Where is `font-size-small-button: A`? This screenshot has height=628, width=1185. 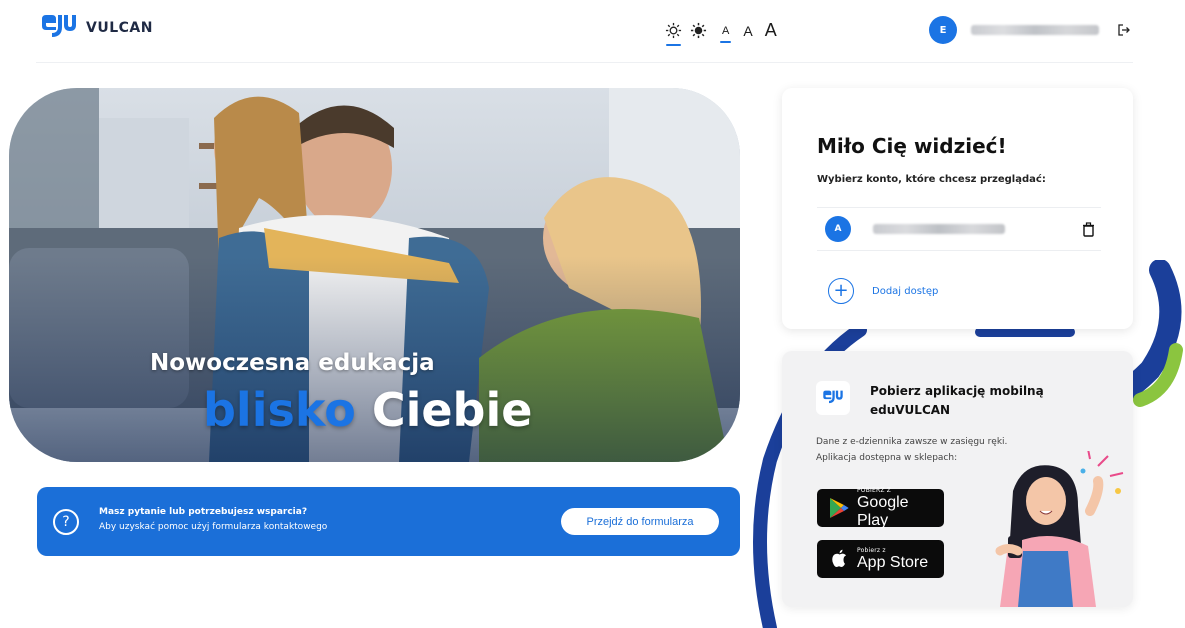 font-size-small-button: A is located at coordinates (726, 33).